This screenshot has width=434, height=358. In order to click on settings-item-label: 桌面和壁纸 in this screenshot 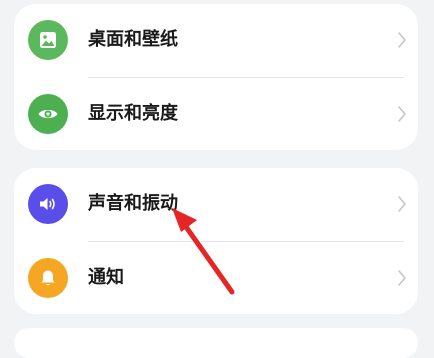, I will do `click(133, 39)`.